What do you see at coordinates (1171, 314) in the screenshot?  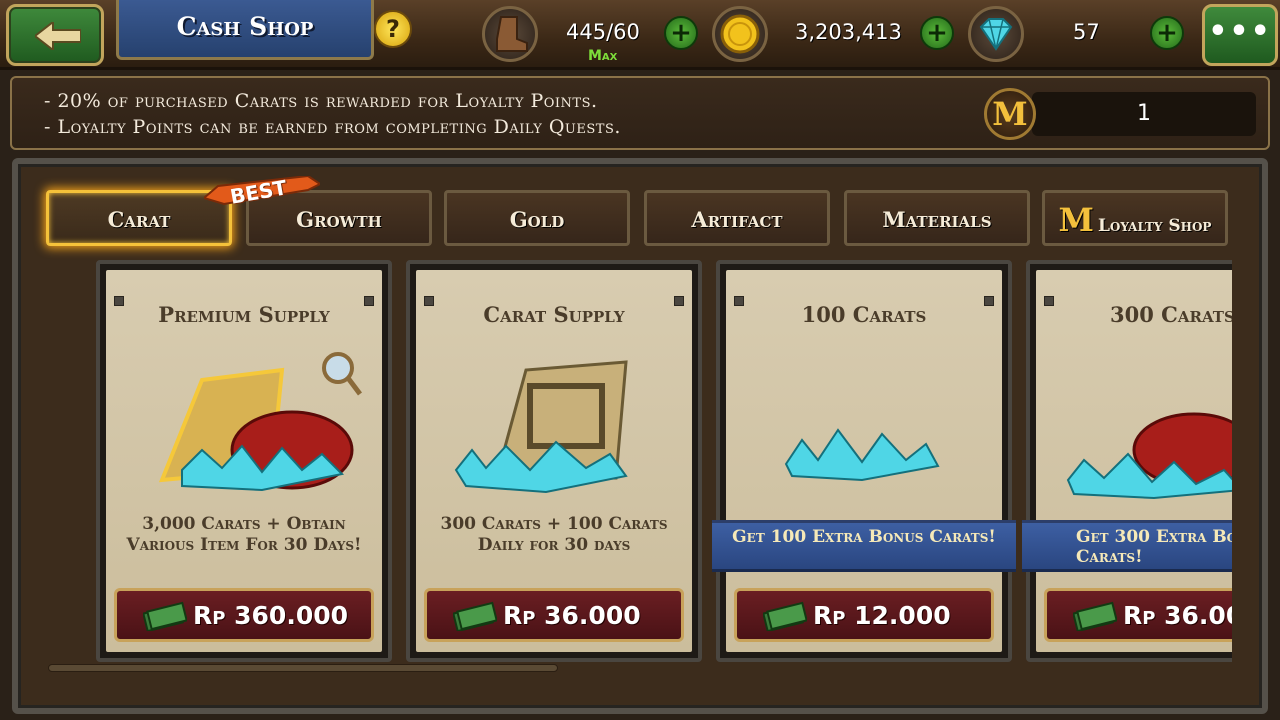 I see `product-title: 300 Carats` at bounding box center [1171, 314].